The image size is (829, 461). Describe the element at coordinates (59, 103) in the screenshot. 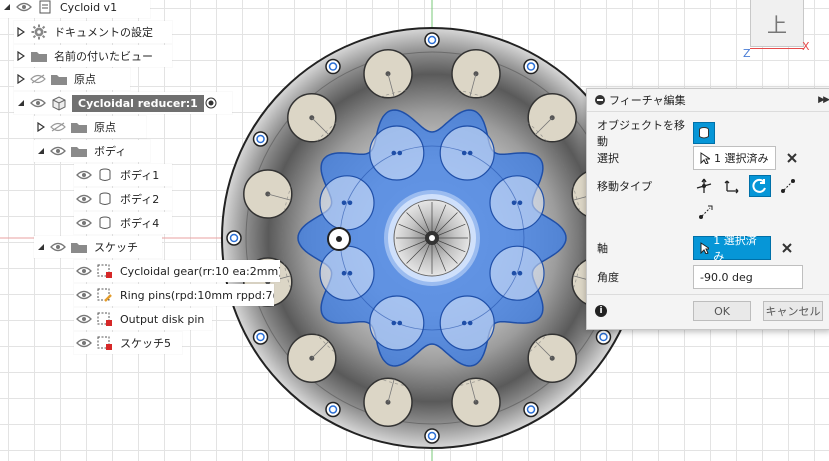

I see `component-icon` at that location.